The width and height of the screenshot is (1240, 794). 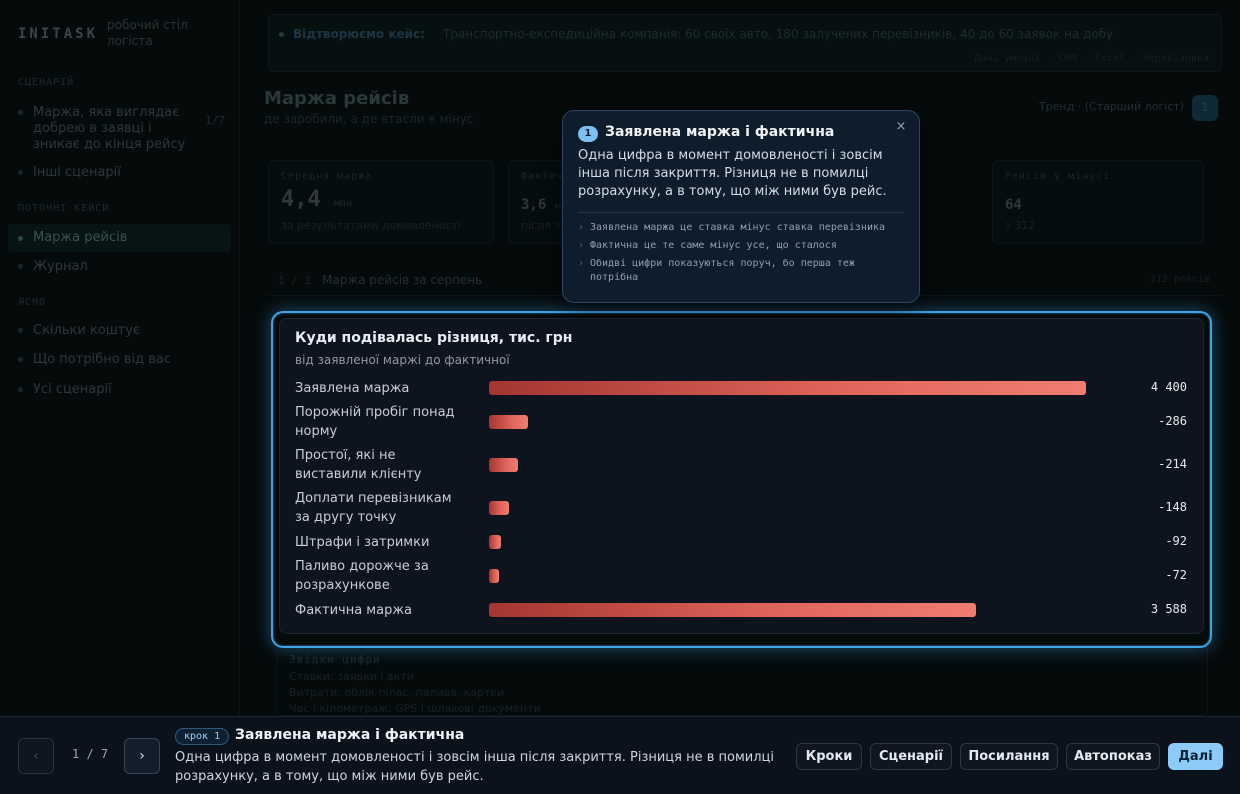 What do you see at coordinates (352, 388) in the screenshot?
I see `bar-label: Заявлена маржа` at bounding box center [352, 388].